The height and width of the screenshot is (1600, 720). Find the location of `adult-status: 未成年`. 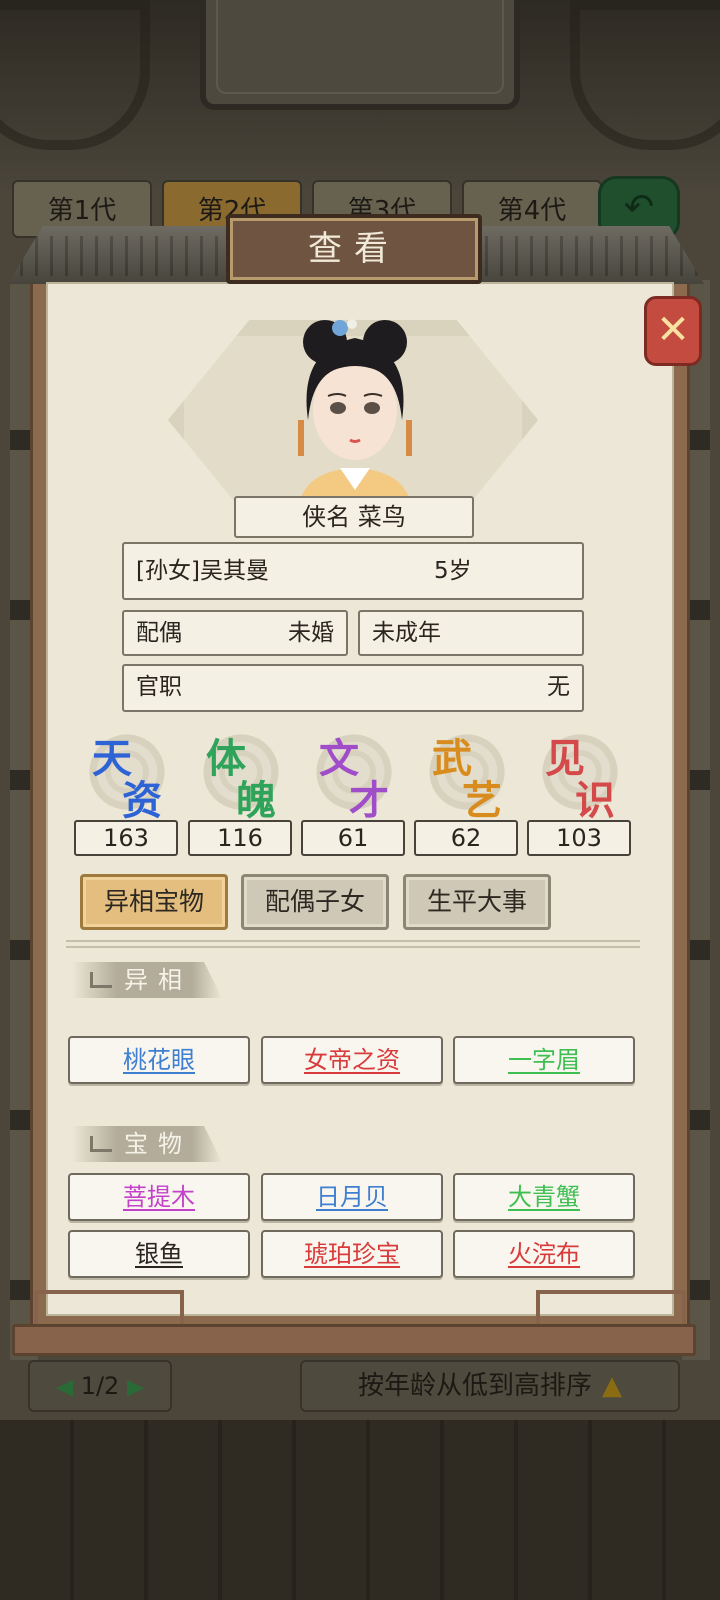

adult-status: 未成年 is located at coordinates (406, 633).